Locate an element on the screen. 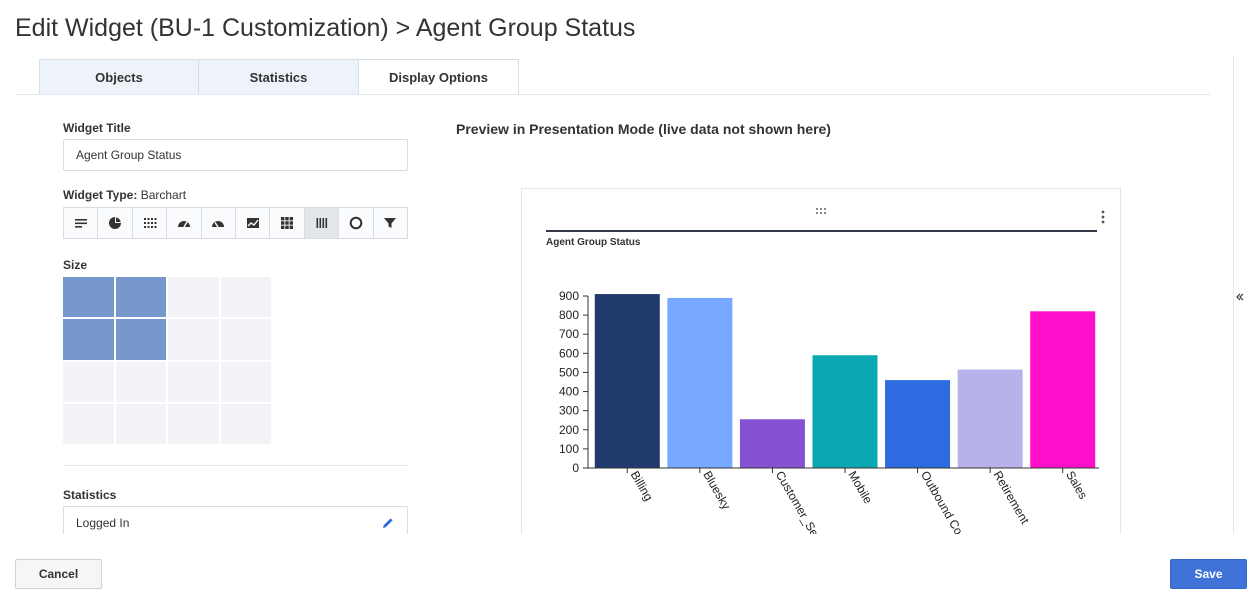 The image size is (1260, 609). widget-type-caption: Widget Type: is located at coordinates (100, 195).